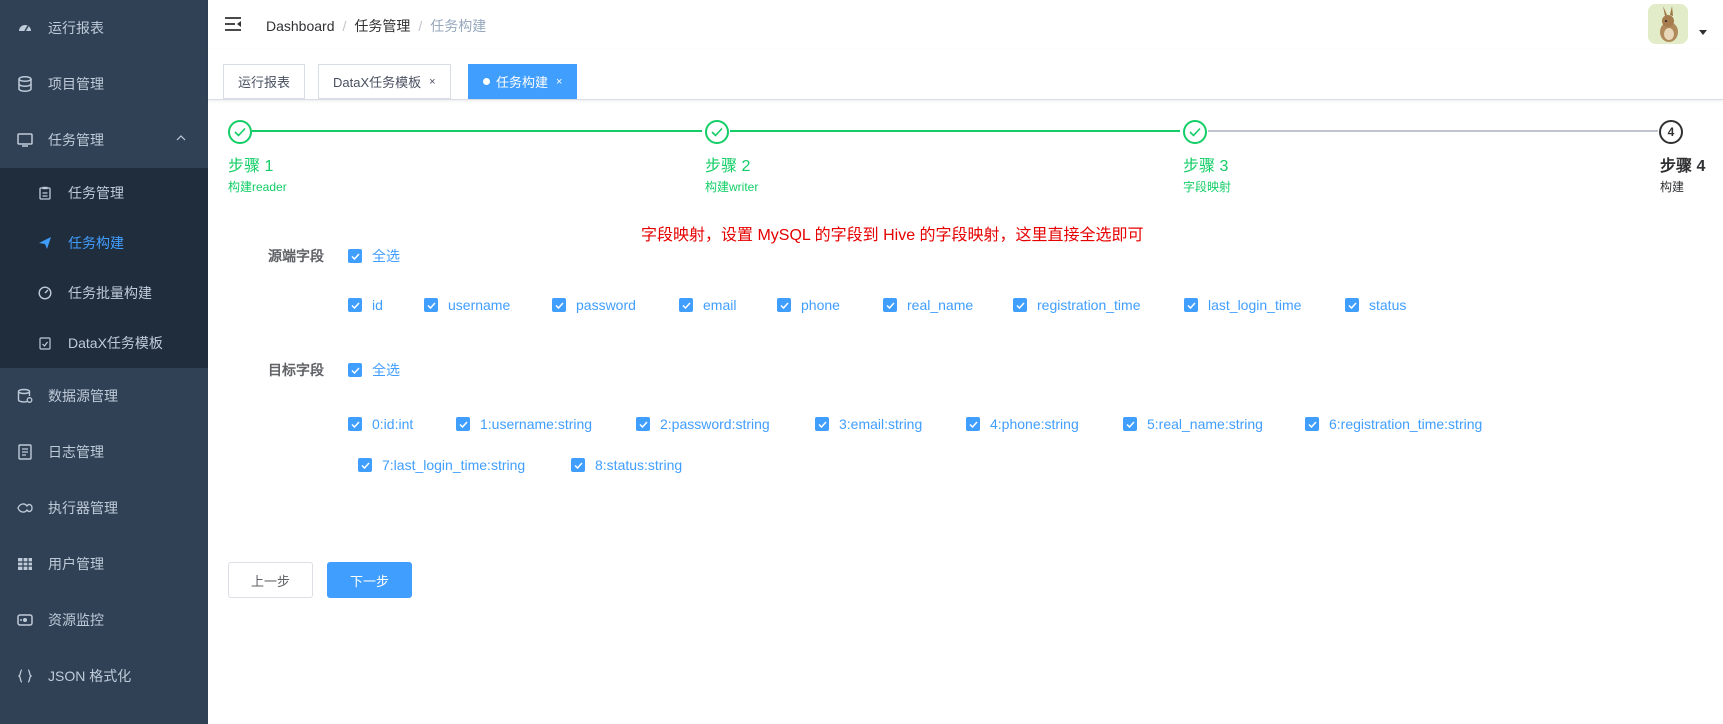 The height and width of the screenshot is (724, 1723). What do you see at coordinates (377, 82) in the screenshot?
I see `tag-label: DataX任务模板` at bounding box center [377, 82].